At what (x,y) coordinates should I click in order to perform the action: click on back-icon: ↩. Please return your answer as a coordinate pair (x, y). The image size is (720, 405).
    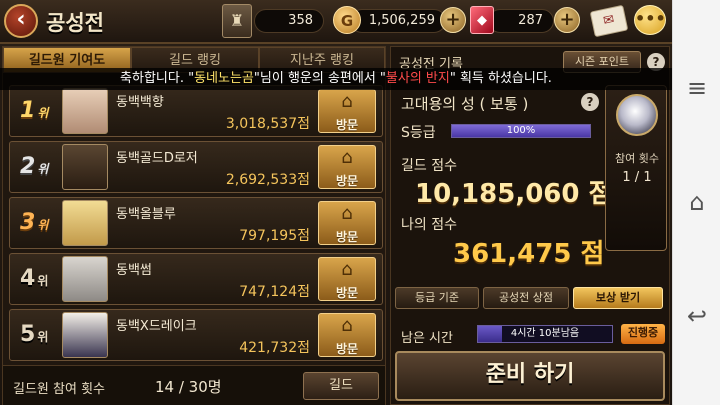
    Looking at the image, I should click on (697, 316).